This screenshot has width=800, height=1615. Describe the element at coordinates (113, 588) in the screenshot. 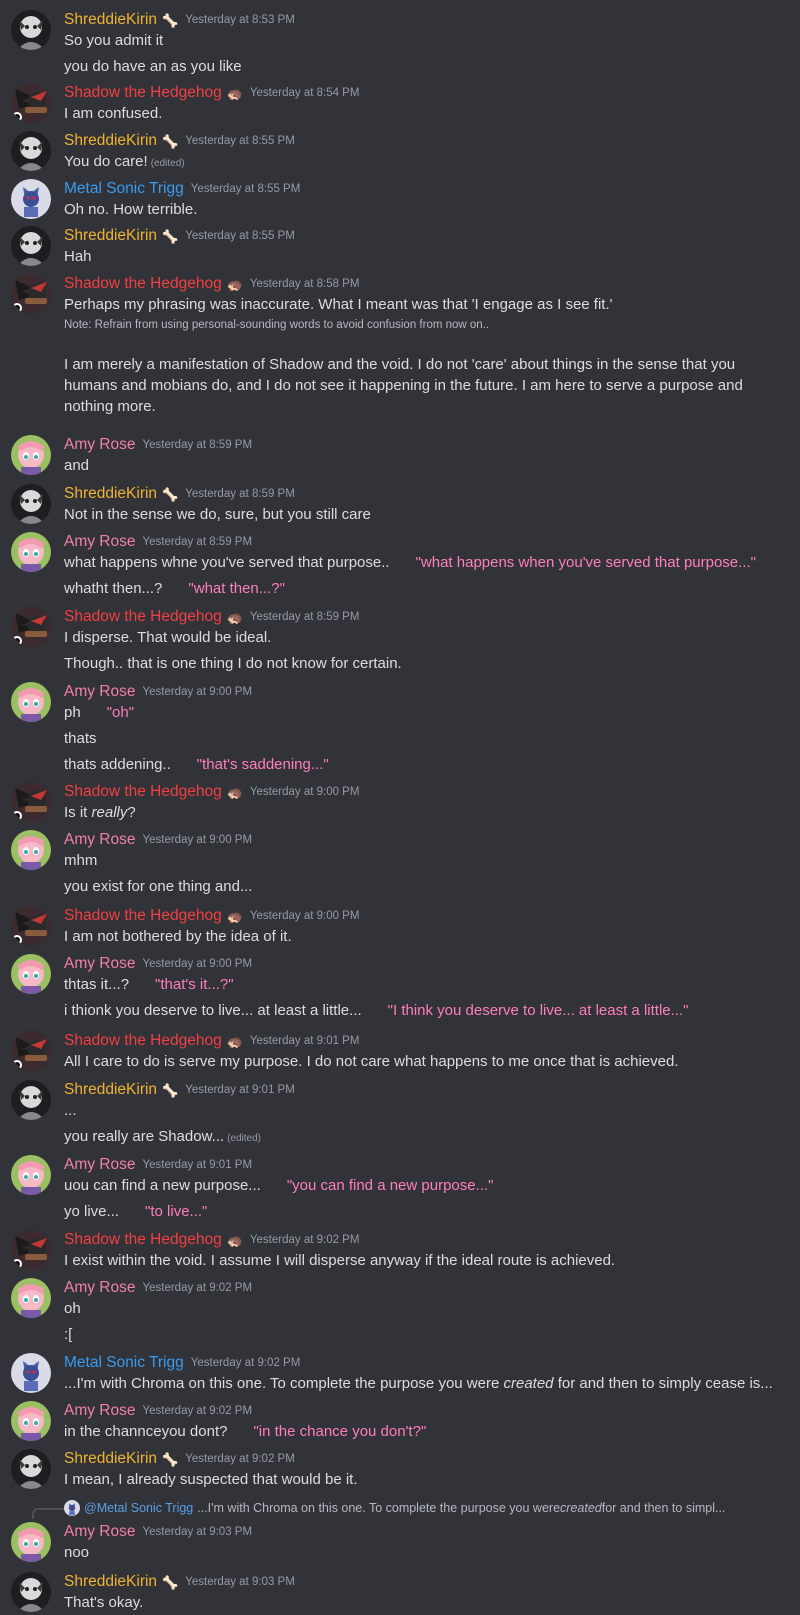

I see `text: whatht then...?` at that location.